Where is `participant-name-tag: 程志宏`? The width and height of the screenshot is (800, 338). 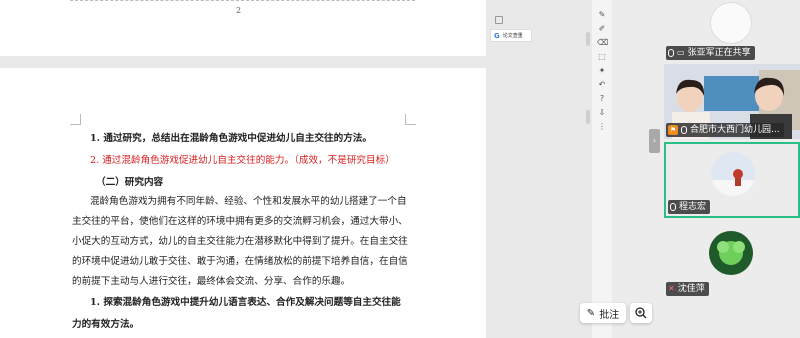 participant-name-tag: 程志宏 is located at coordinates (689, 207).